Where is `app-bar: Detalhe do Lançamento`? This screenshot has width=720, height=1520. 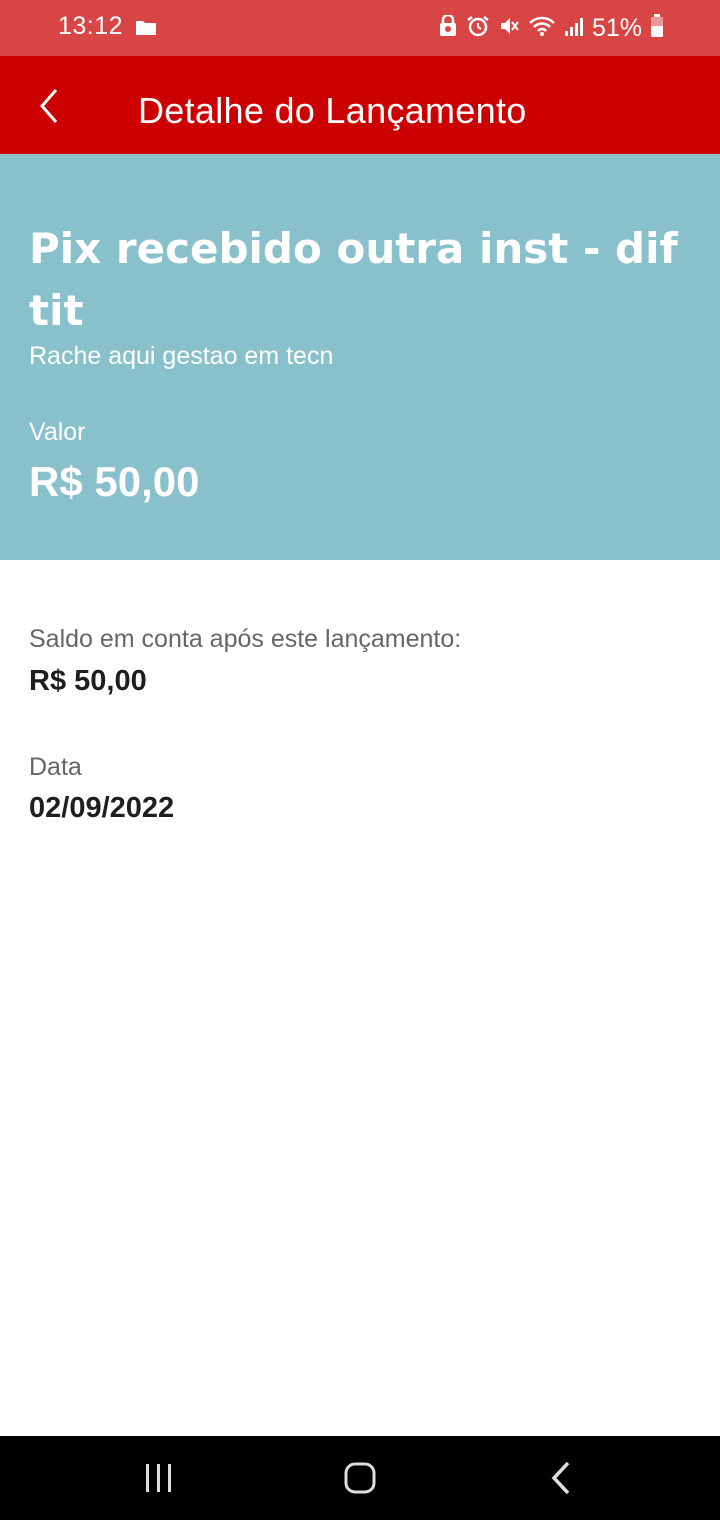
app-bar: Detalhe do Lançamento is located at coordinates (360, 105).